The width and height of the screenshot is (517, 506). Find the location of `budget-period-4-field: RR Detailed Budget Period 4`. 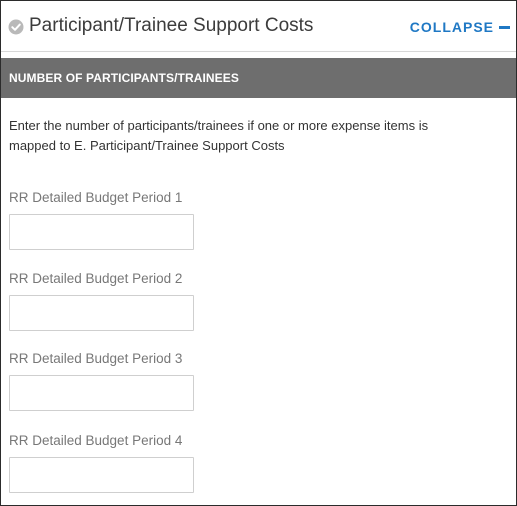

budget-period-4-field: RR Detailed Budget Period 4 is located at coordinates (97, 463).